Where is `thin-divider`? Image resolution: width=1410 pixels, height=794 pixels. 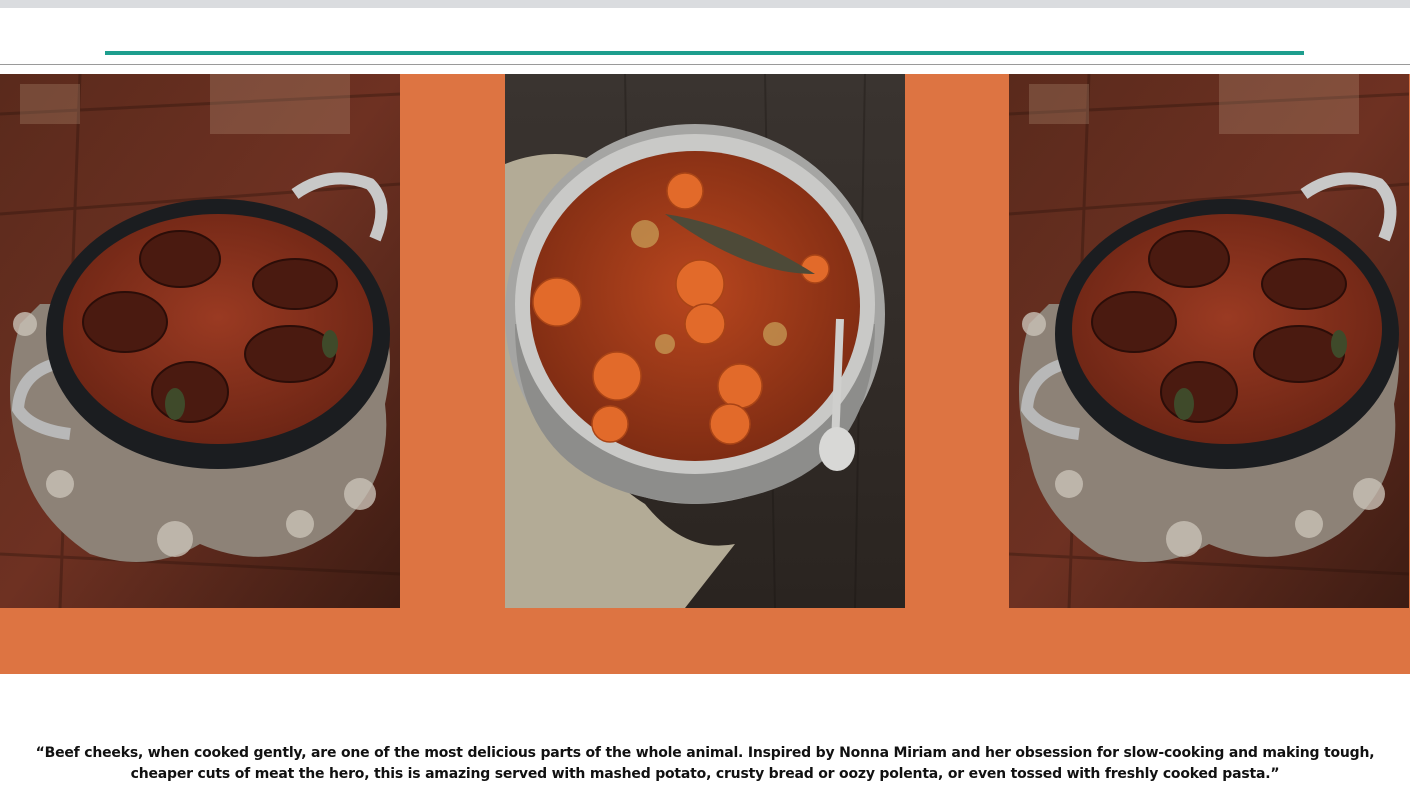
thin-divider is located at coordinates (705, 64).